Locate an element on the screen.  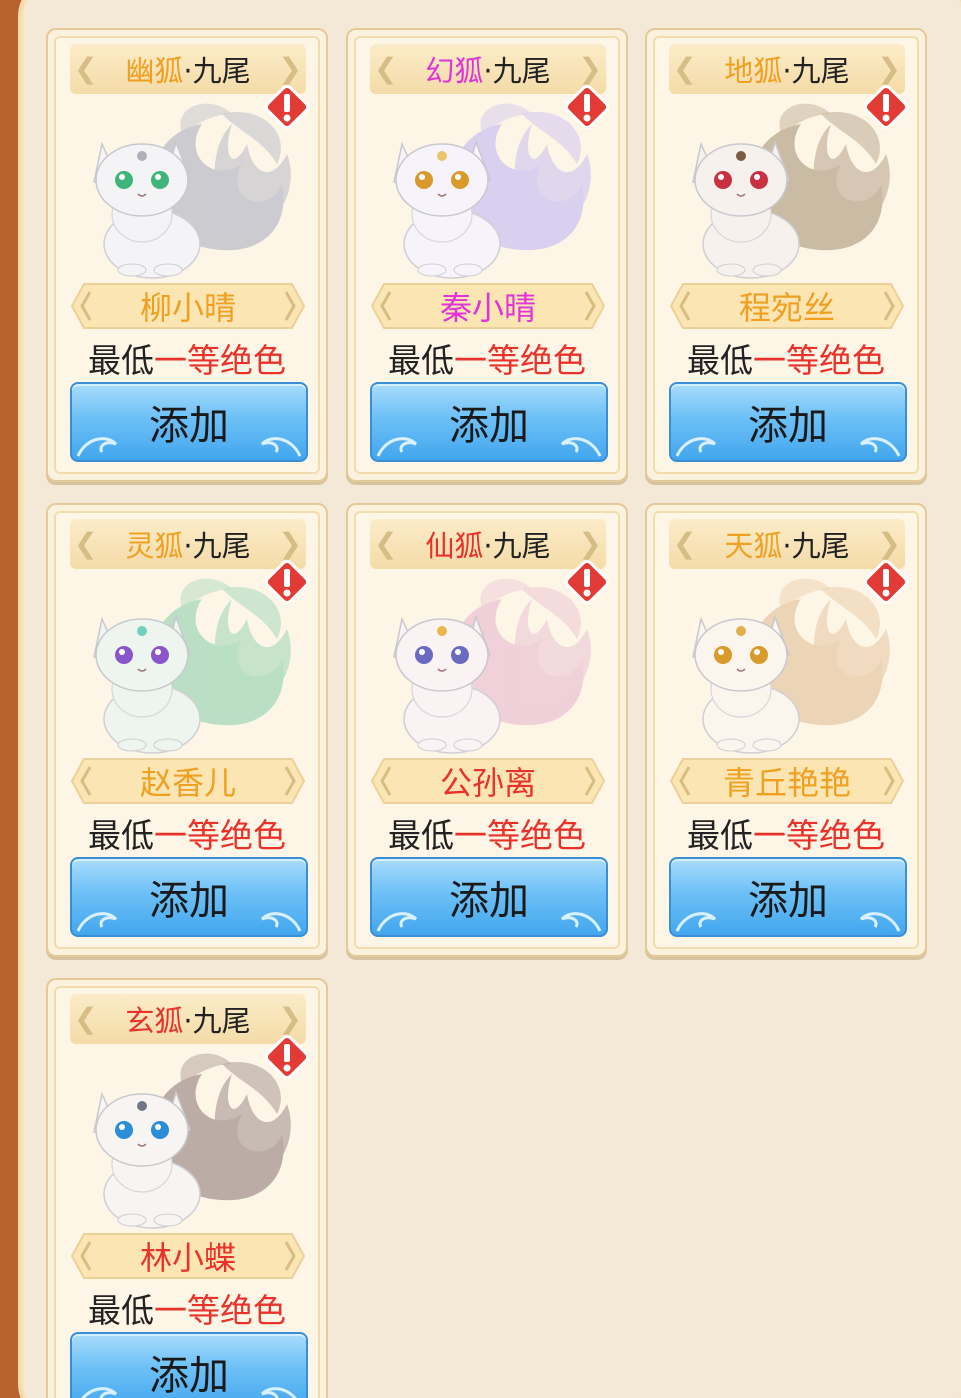
character-name-plate: 秦小晴 is located at coordinates (488, 306).